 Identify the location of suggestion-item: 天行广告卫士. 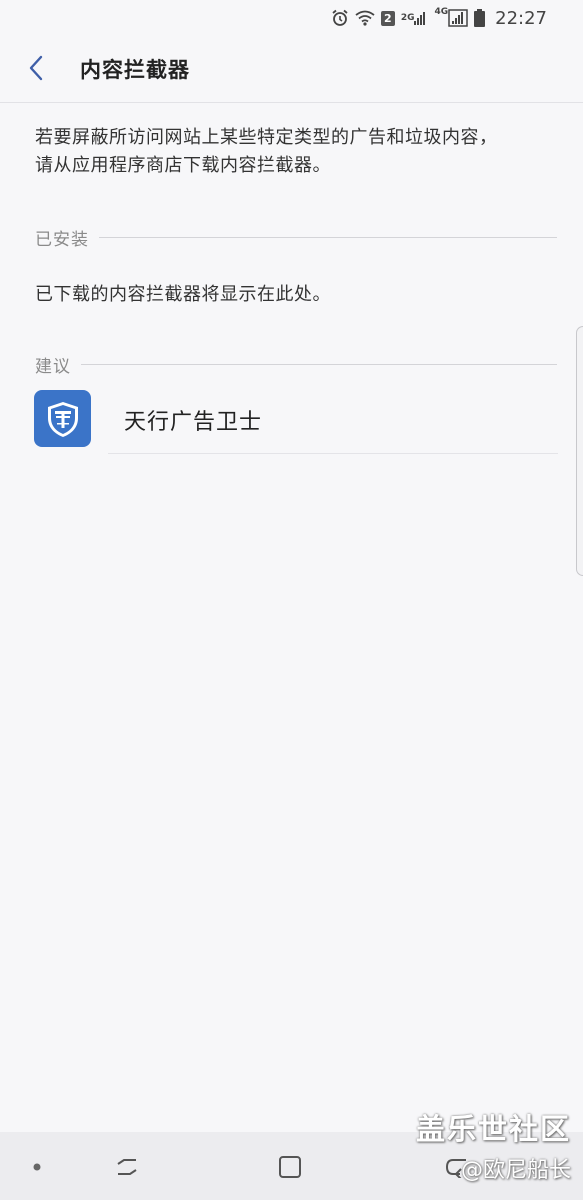
(296, 421).